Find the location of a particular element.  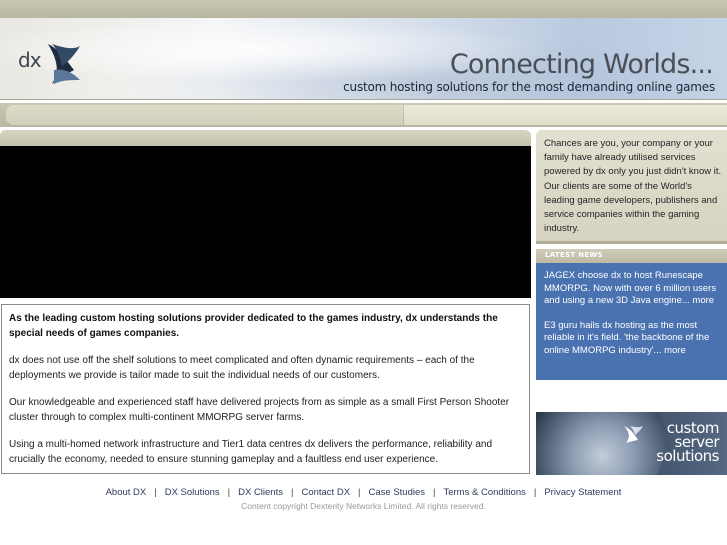

footer-link-privacy: Privacy Statement is located at coordinates (582, 492).